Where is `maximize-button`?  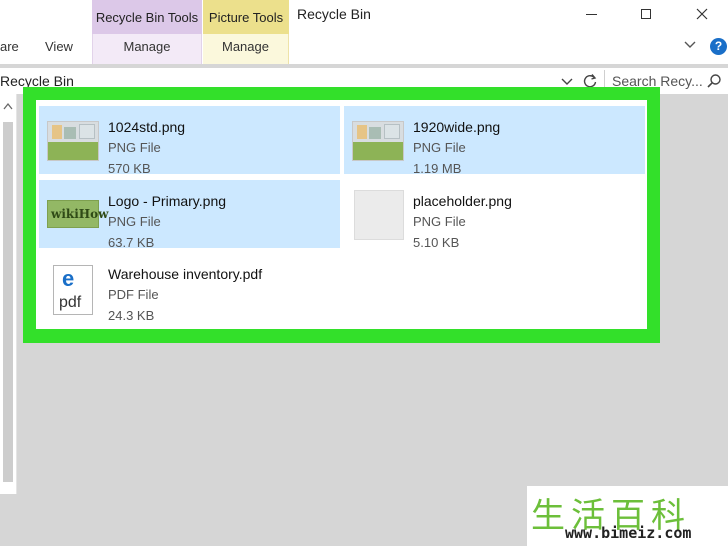 maximize-button is located at coordinates (646, 14).